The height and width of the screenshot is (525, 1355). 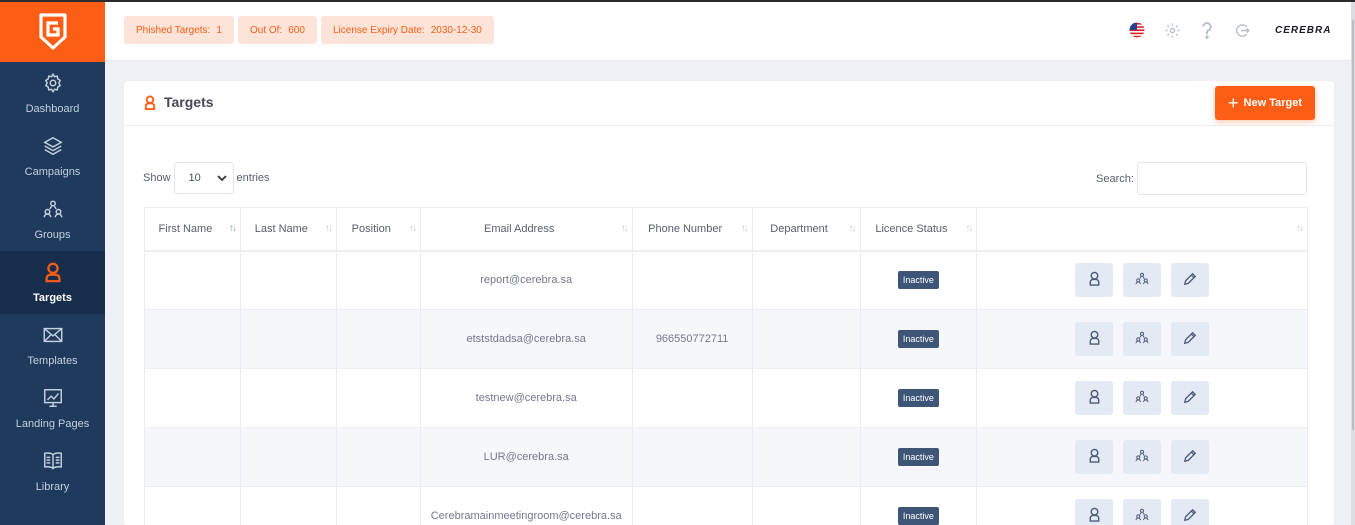 I want to click on help-icon, so click(x=1207, y=30).